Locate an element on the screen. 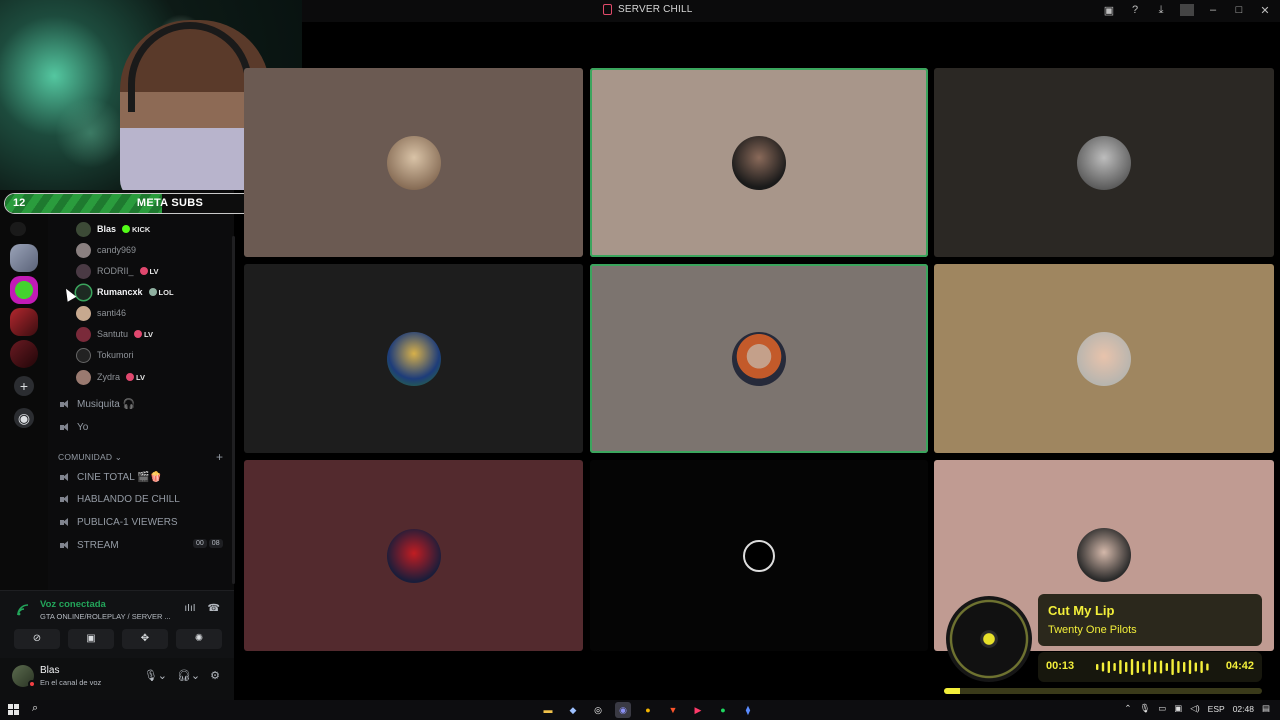 The height and width of the screenshot is (720, 1280). minimize-button: – is located at coordinates (1213, 10).